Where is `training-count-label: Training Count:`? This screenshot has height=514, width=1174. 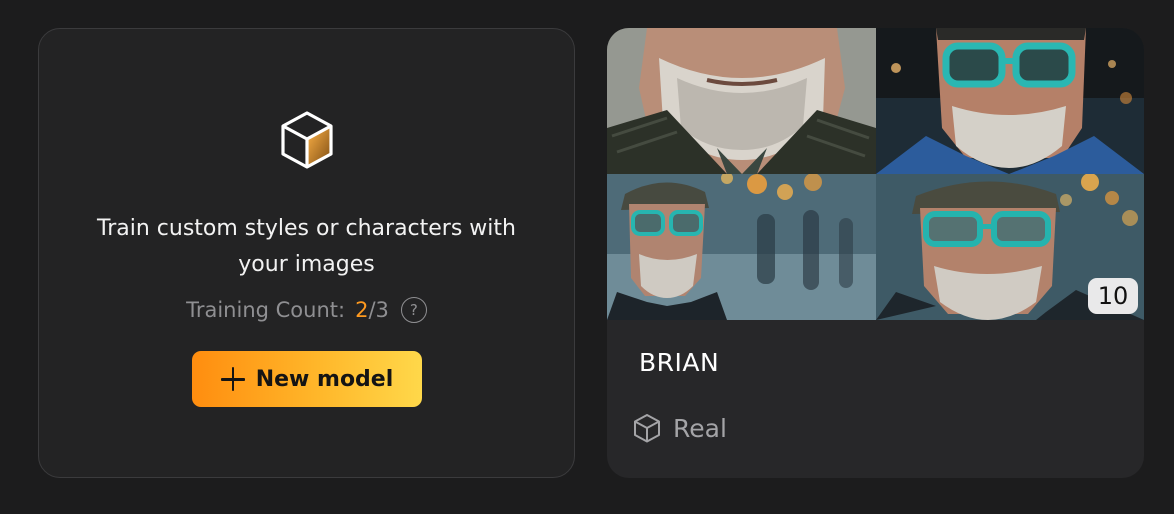
training-count-label: Training Count: is located at coordinates (266, 310).